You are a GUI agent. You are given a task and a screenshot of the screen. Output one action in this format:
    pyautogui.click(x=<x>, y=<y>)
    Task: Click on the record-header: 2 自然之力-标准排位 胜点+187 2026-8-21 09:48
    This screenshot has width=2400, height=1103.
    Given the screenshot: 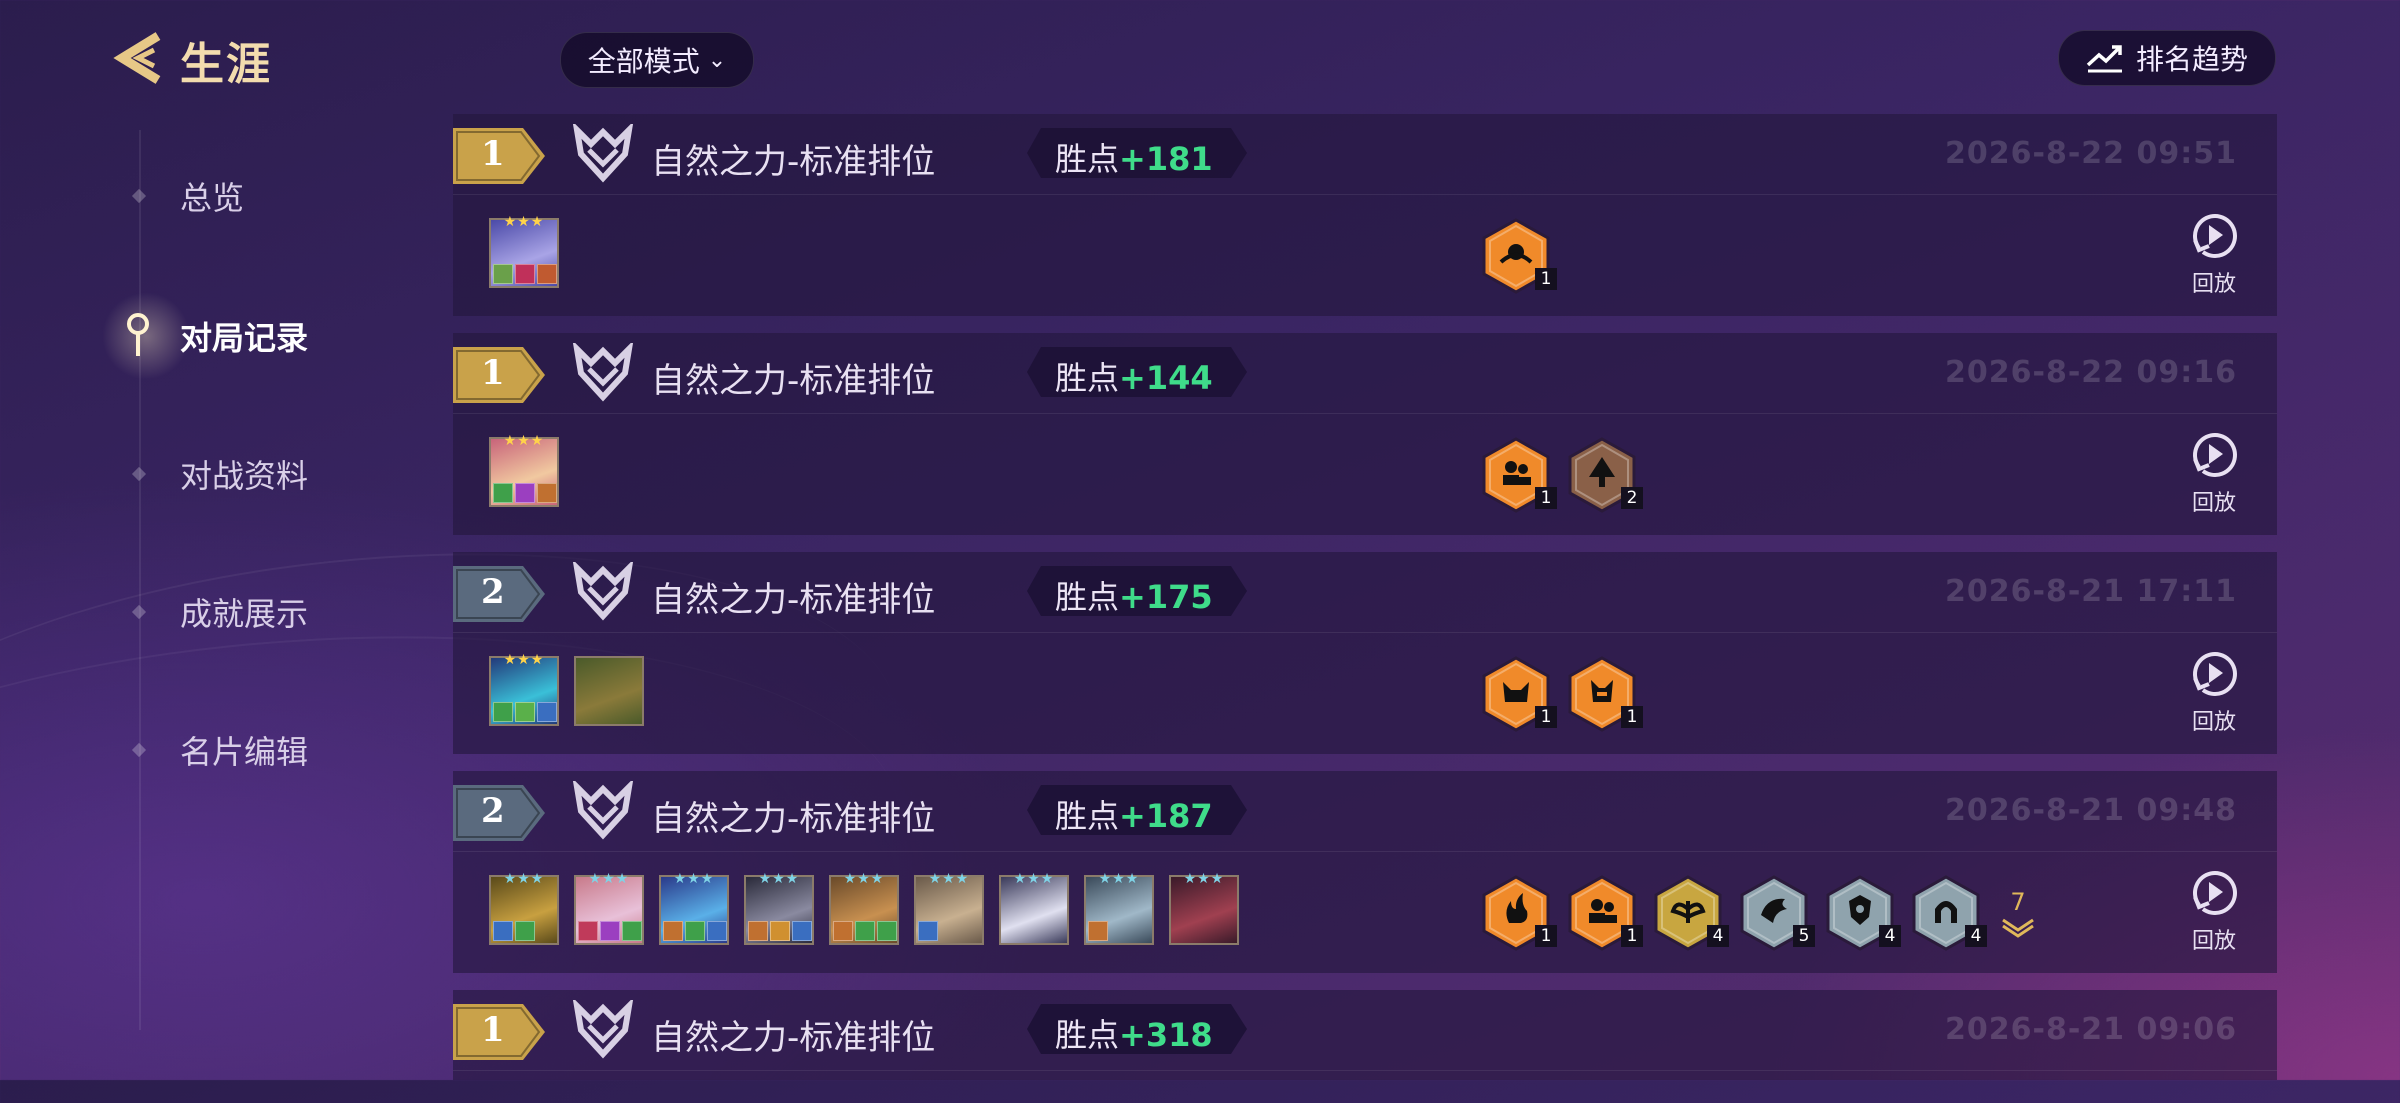 What is the action you would take?
    pyautogui.click(x=1365, y=811)
    